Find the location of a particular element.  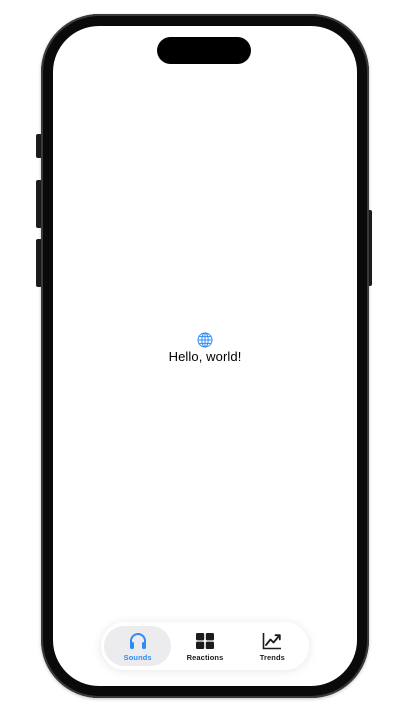

tab-sounds-label: Sounds is located at coordinates (137, 657).